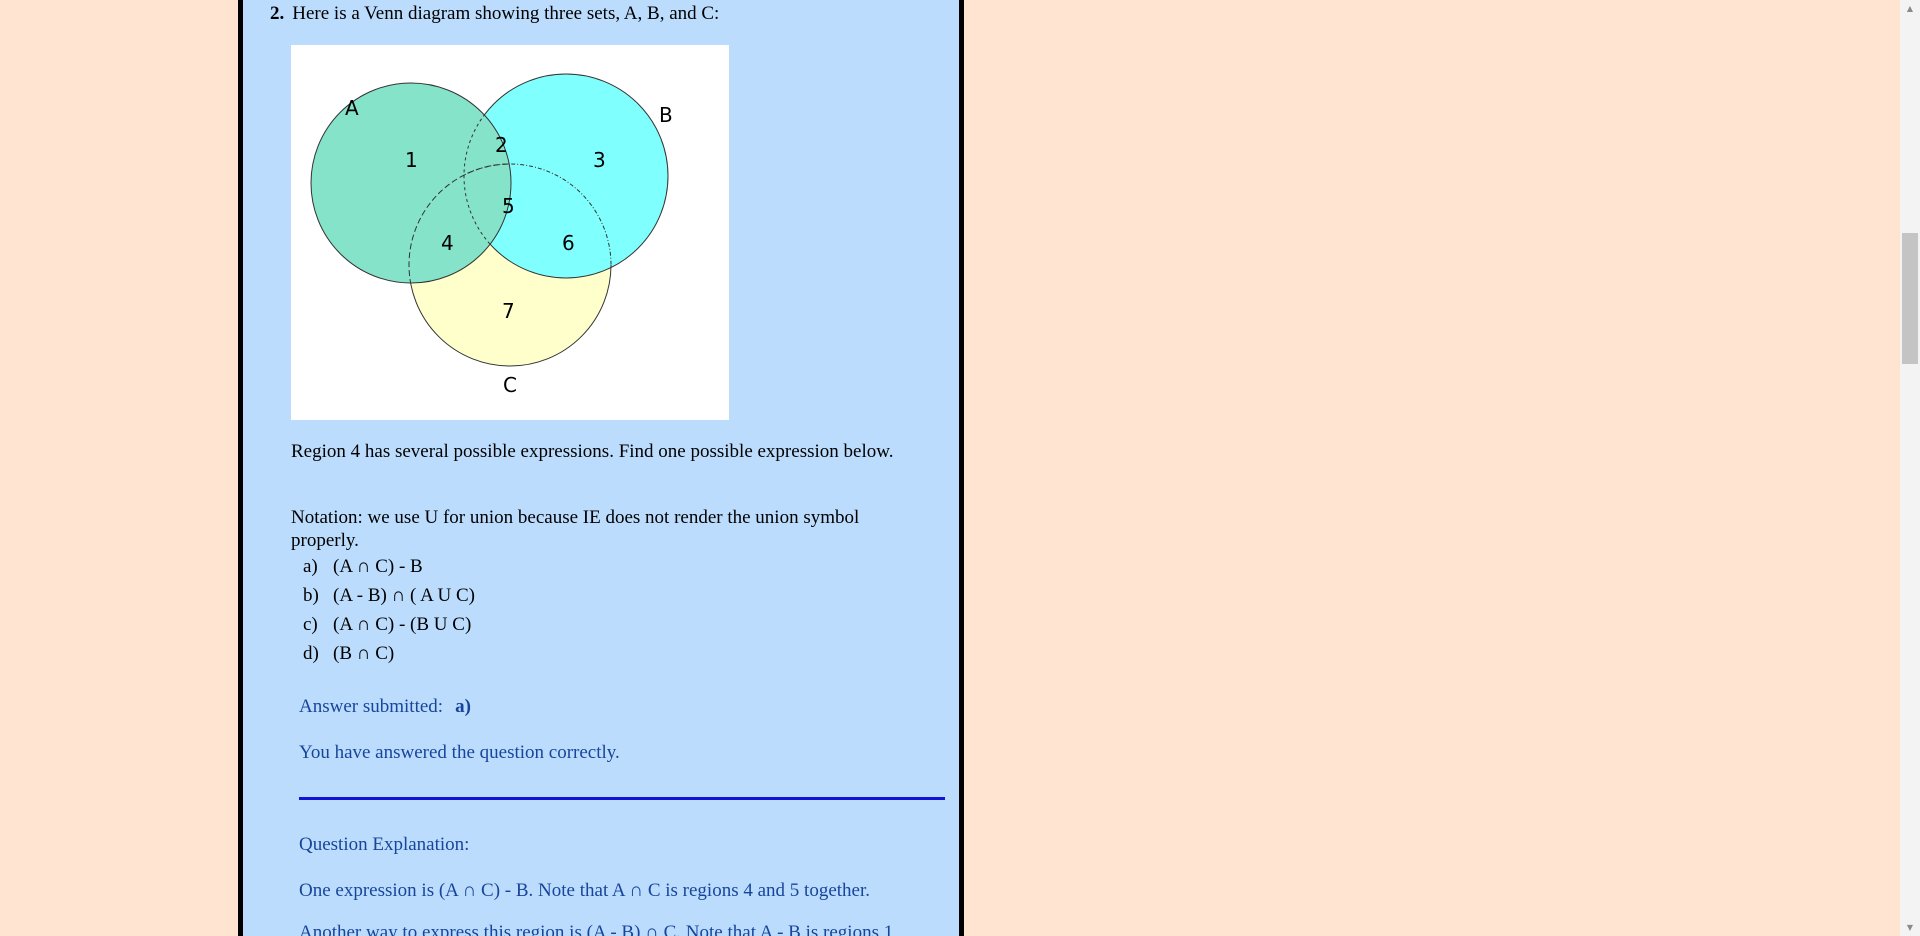  Describe the element at coordinates (568, 243) in the screenshot. I see `region-label-6: 6` at that location.